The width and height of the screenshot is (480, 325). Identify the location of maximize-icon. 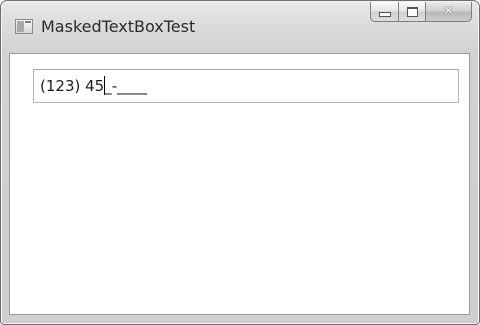
(412, 11).